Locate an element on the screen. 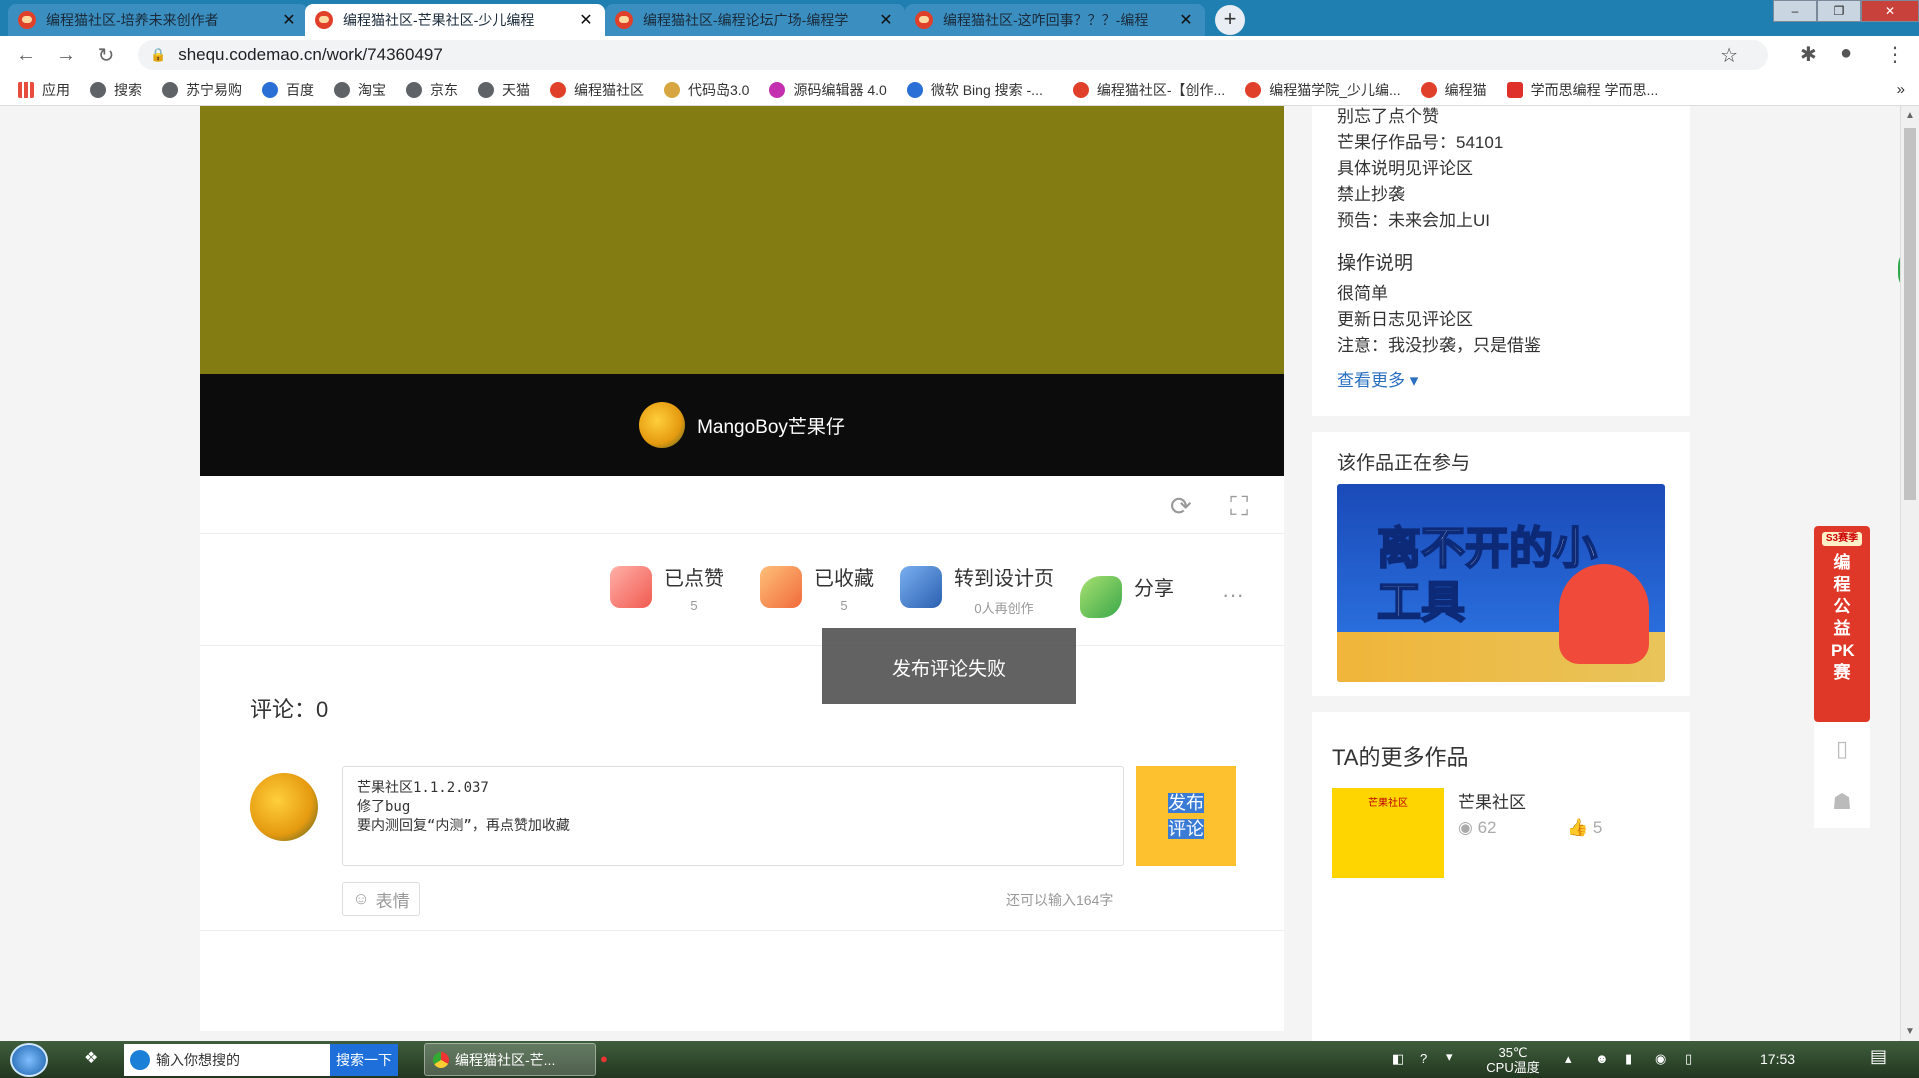 This screenshot has width=1919, height=1078. maximize-button: ❐ is located at coordinates (1839, 11).